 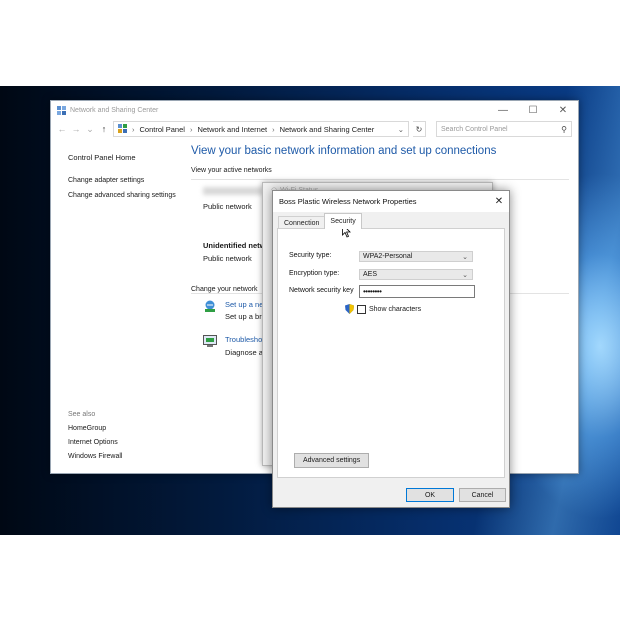 I want to click on breadcrumb-network-sharing: Network and Sharing Center, so click(x=327, y=129).